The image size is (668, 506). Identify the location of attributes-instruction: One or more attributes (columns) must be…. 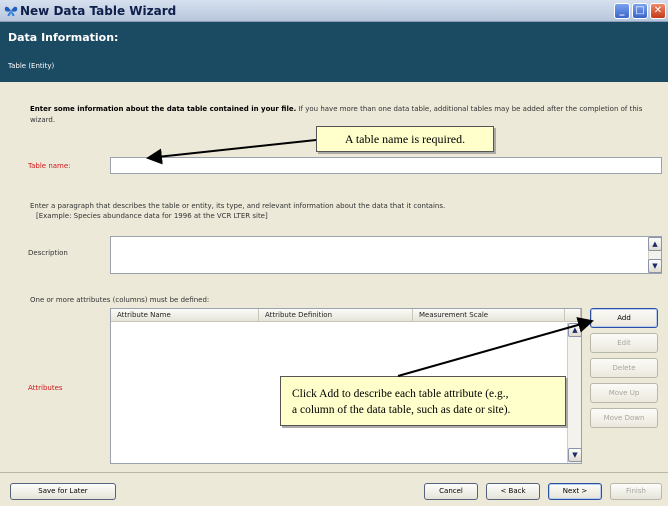
(120, 300).